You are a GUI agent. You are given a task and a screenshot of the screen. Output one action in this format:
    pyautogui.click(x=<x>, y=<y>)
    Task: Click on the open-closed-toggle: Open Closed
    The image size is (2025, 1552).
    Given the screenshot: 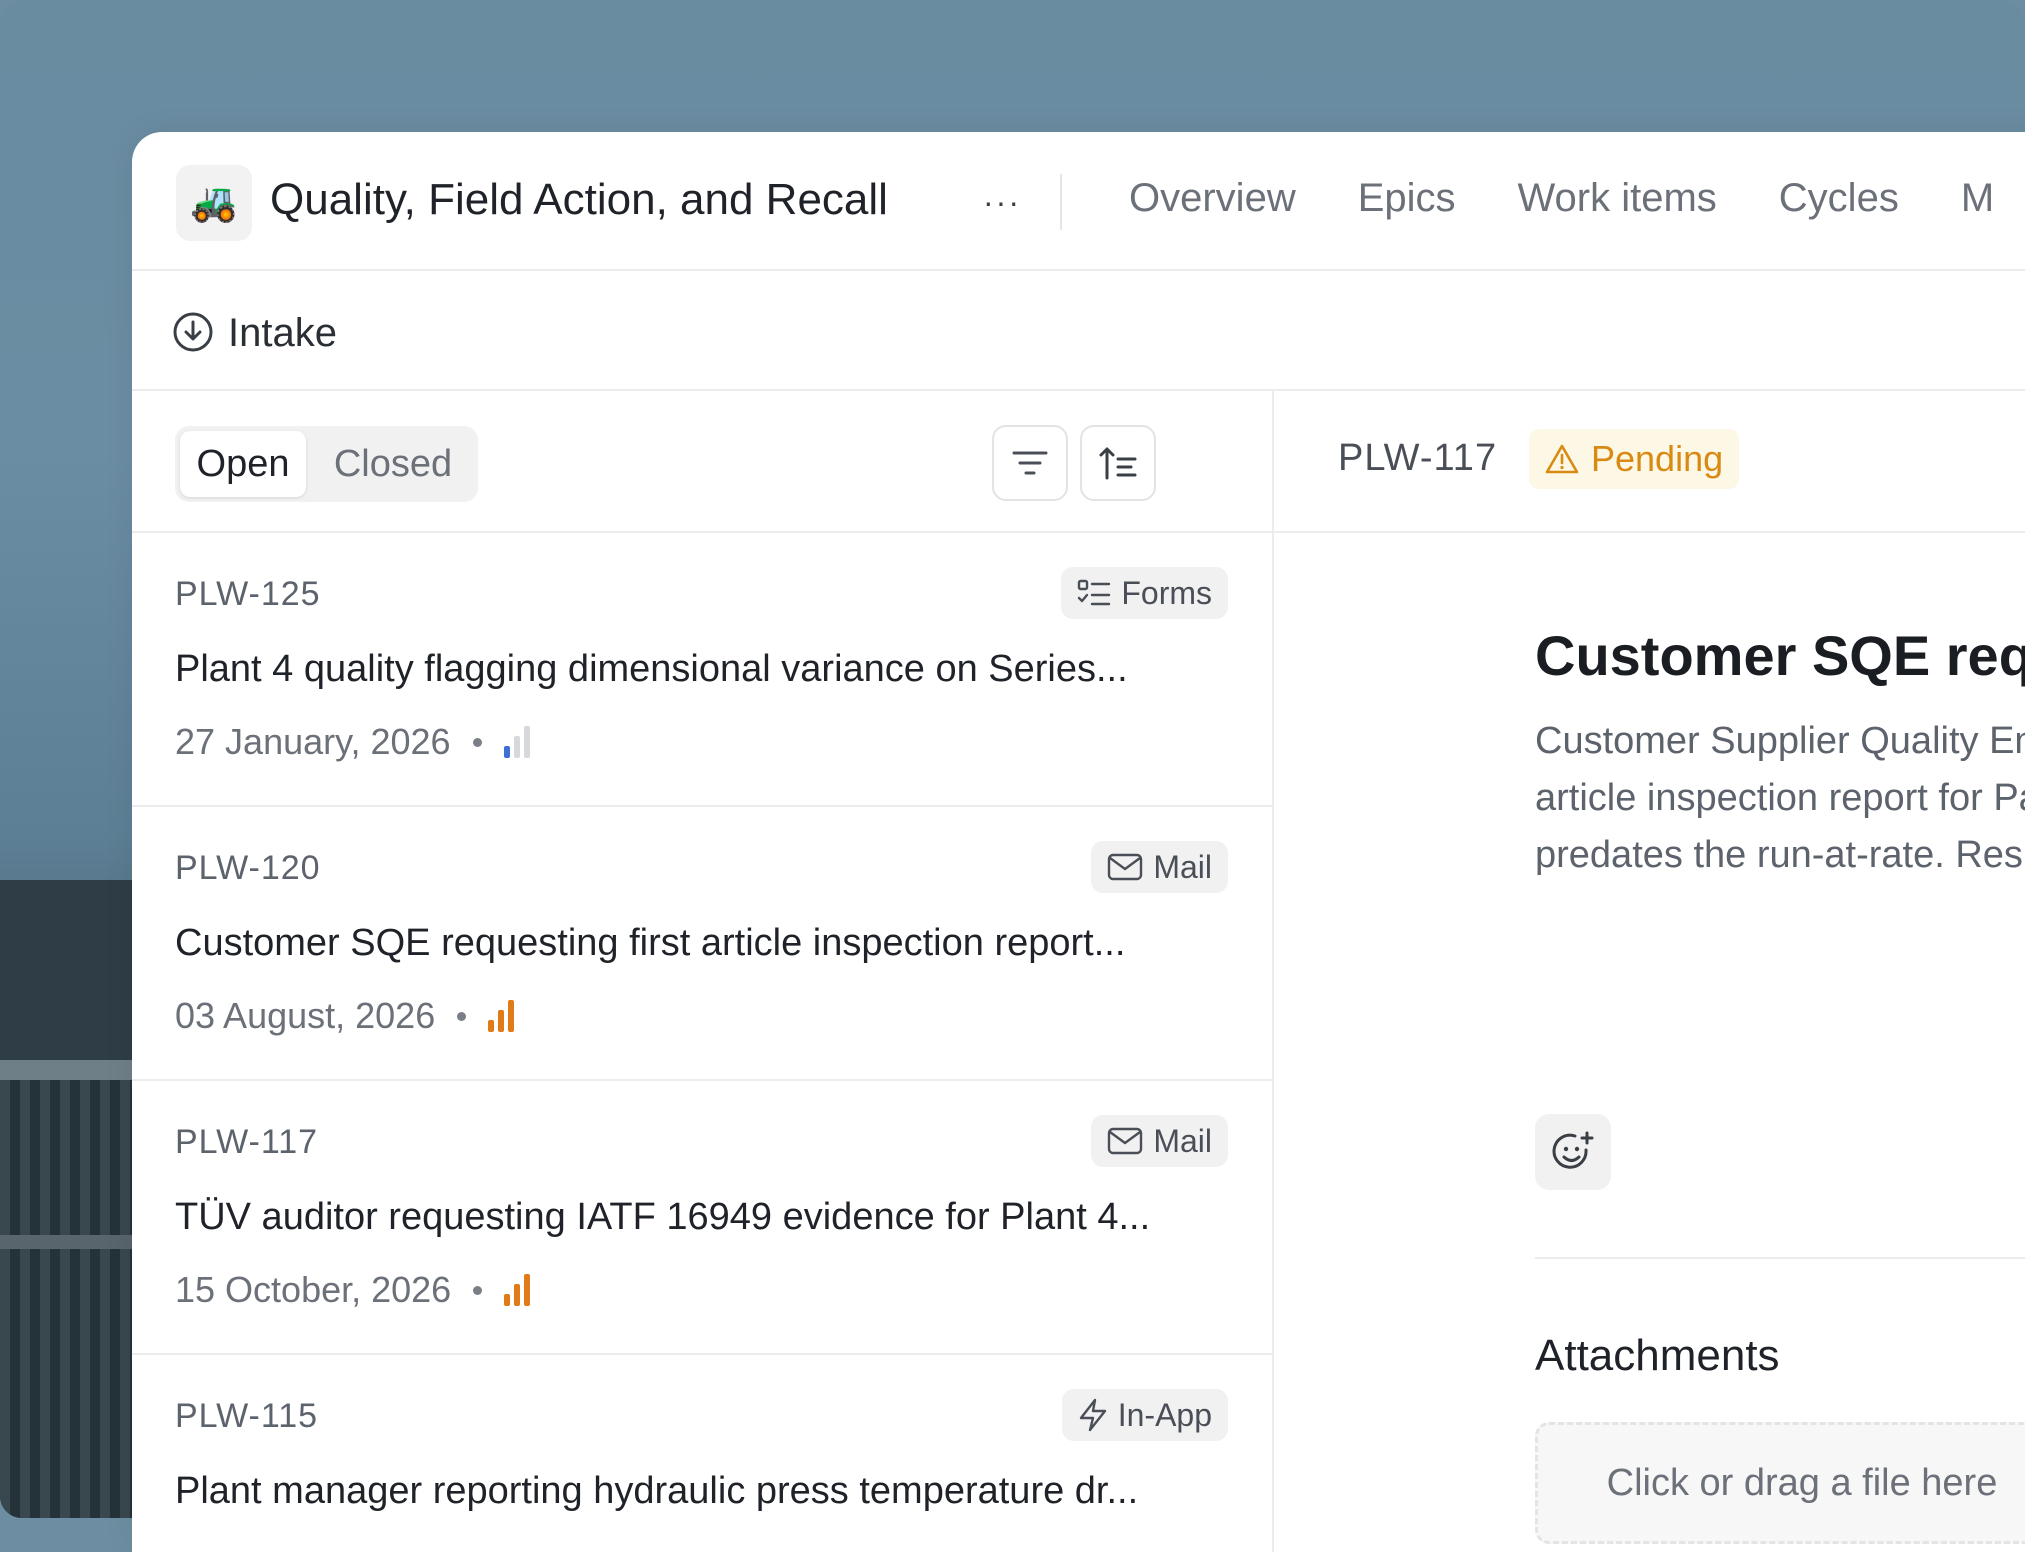 What is the action you would take?
    pyautogui.click(x=326, y=464)
    